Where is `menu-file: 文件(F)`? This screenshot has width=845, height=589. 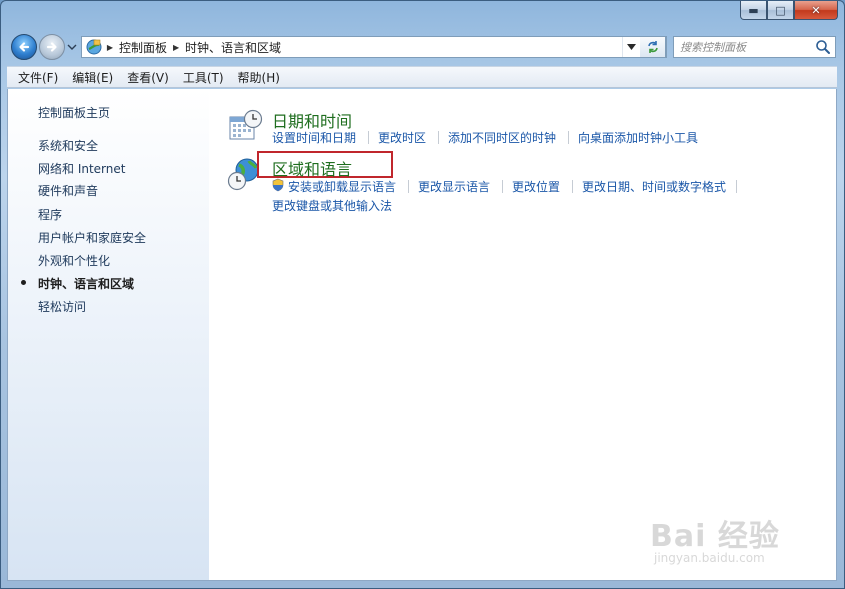
menu-file: 文件(F) is located at coordinates (38, 77).